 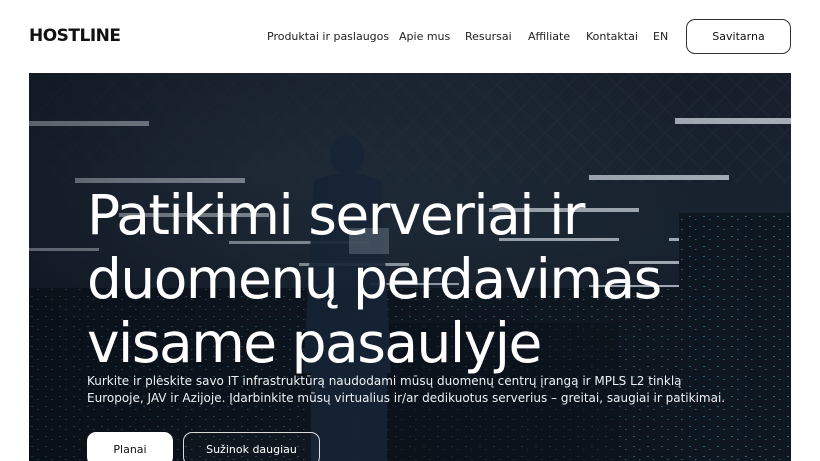 What do you see at coordinates (130, 446) in the screenshot?
I see `plans-button: Planai` at bounding box center [130, 446].